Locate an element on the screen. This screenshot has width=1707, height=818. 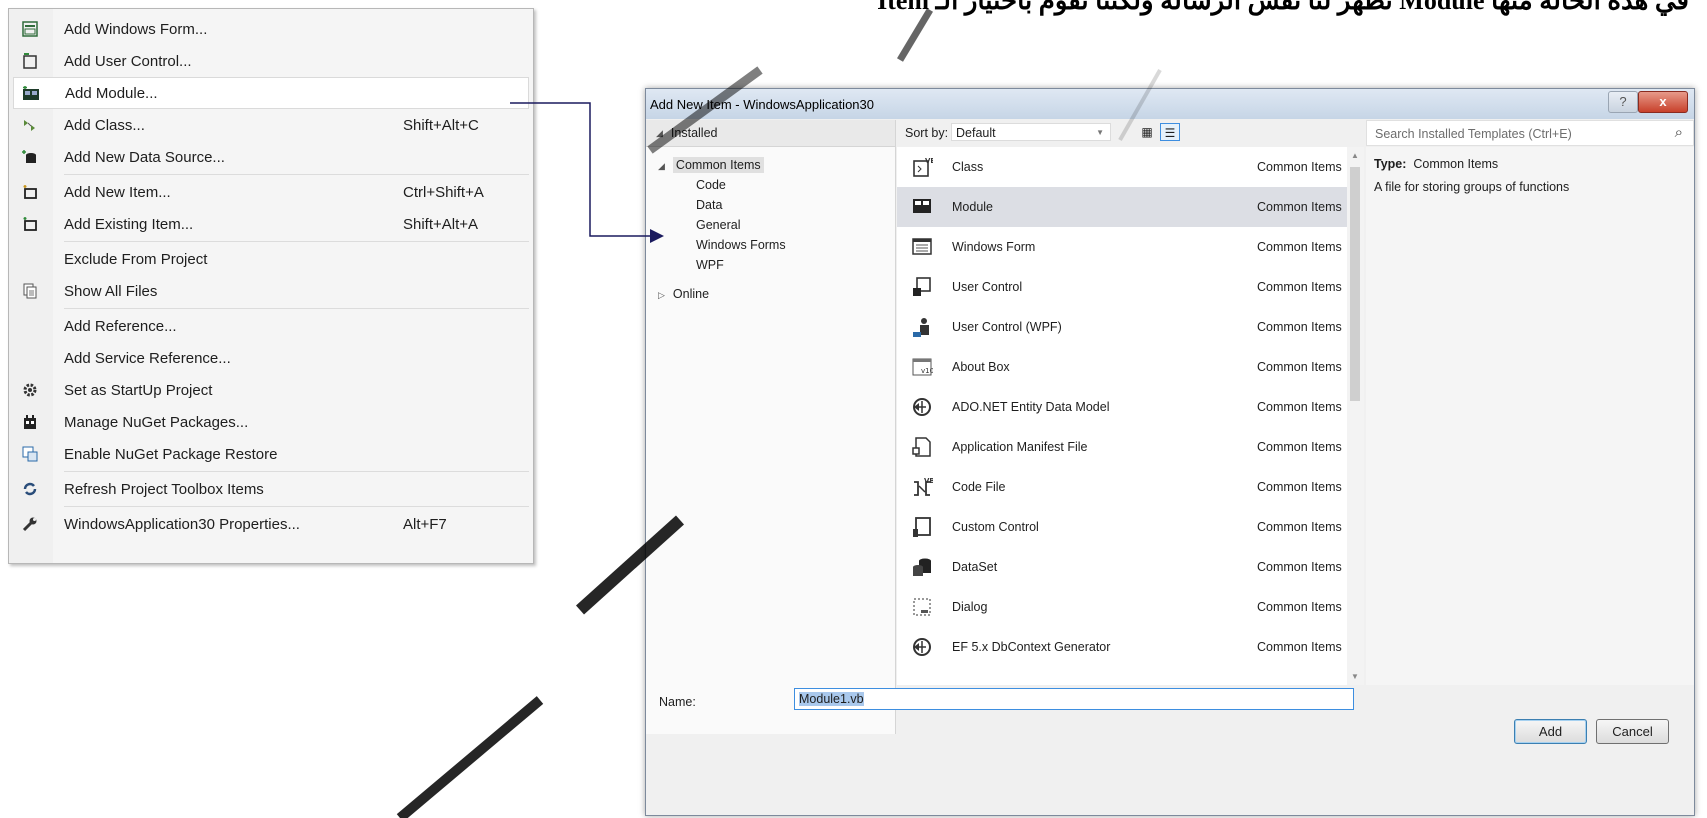
template-row-ef-5-x-dbcontext-generator: EF 5.x DbContext Generator Common Items is located at coordinates (1122, 647).